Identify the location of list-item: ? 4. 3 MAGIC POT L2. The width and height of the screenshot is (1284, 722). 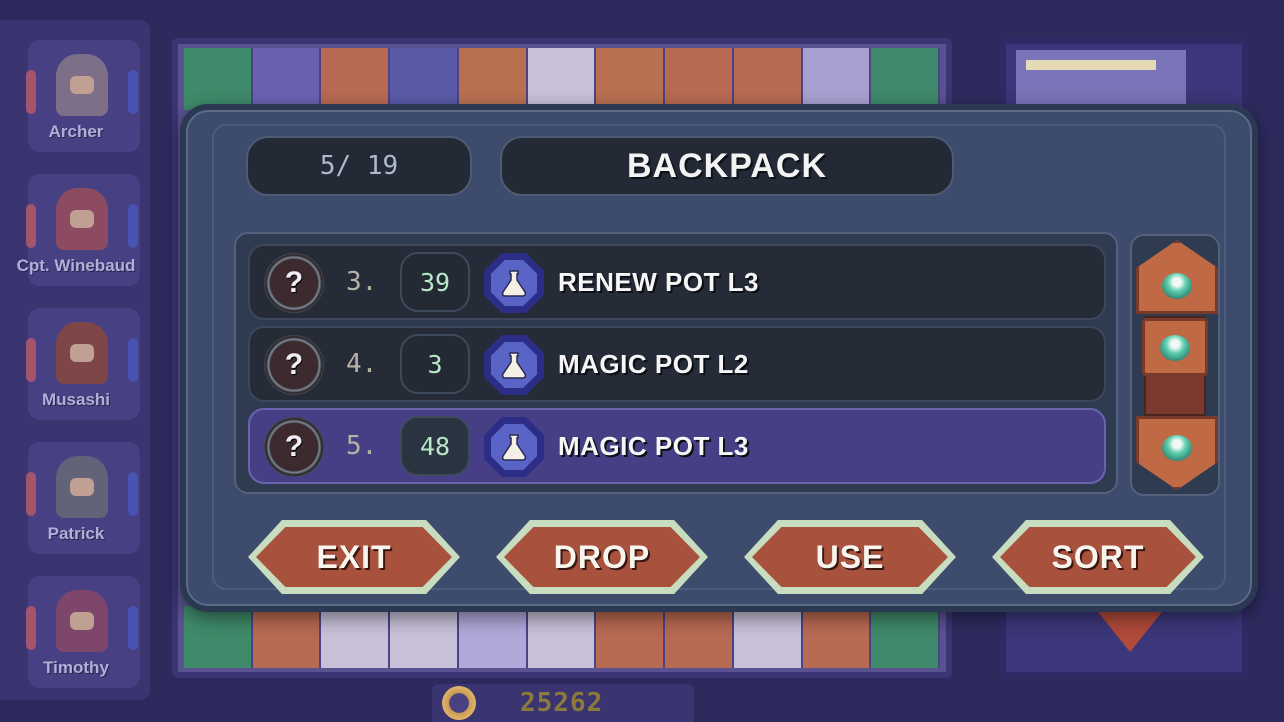
(677, 364).